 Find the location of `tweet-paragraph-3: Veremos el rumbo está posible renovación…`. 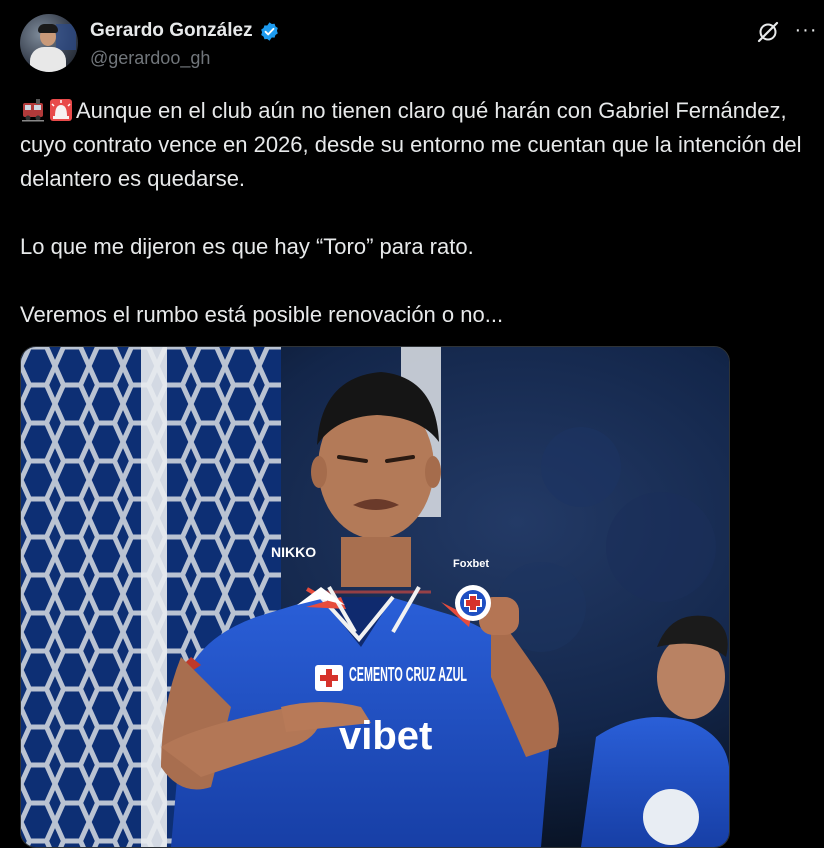

tweet-paragraph-3: Veremos el rumbo está posible renovación… is located at coordinates (262, 314).